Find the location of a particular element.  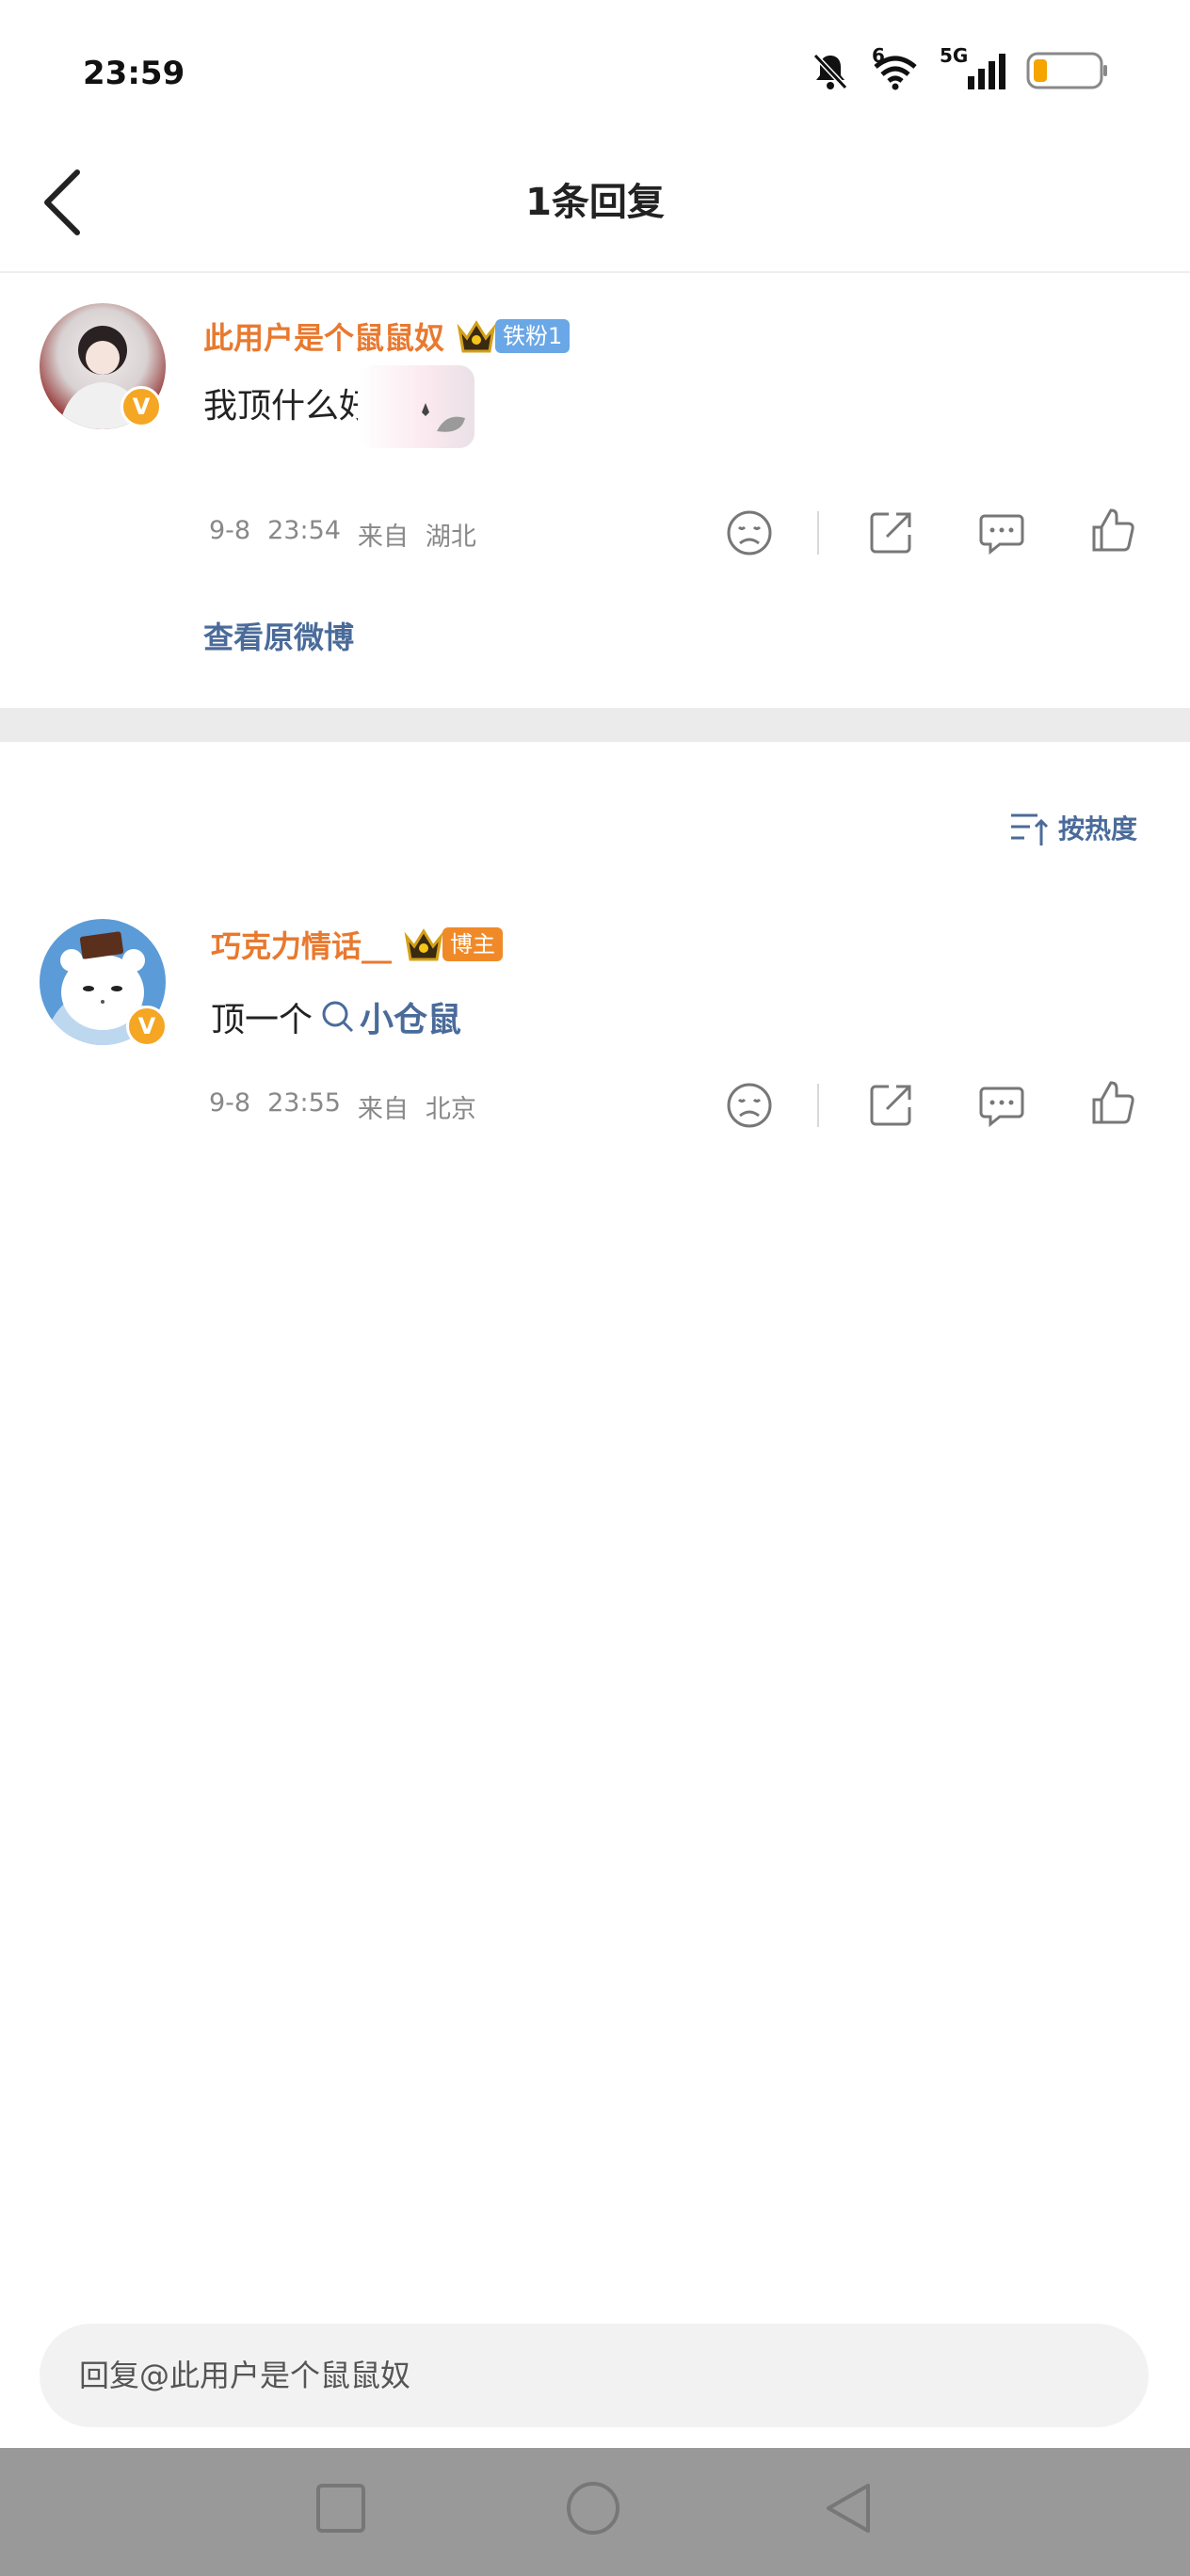

comment-location: 湖北 is located at coordinates (451, 537).